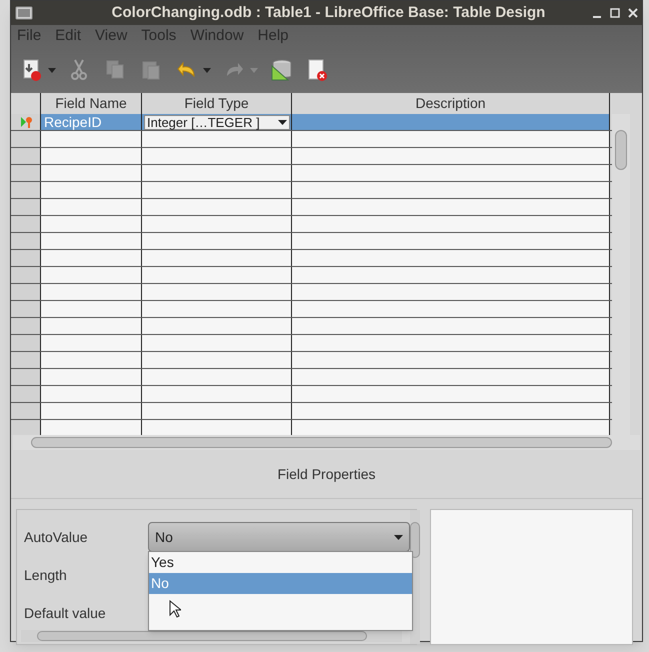 This screenshot has width=649, height=652. I want to click on window-title: ColorChanging.odb : Table1 - LibreOffice Base: Table Design, so click(328, 12).